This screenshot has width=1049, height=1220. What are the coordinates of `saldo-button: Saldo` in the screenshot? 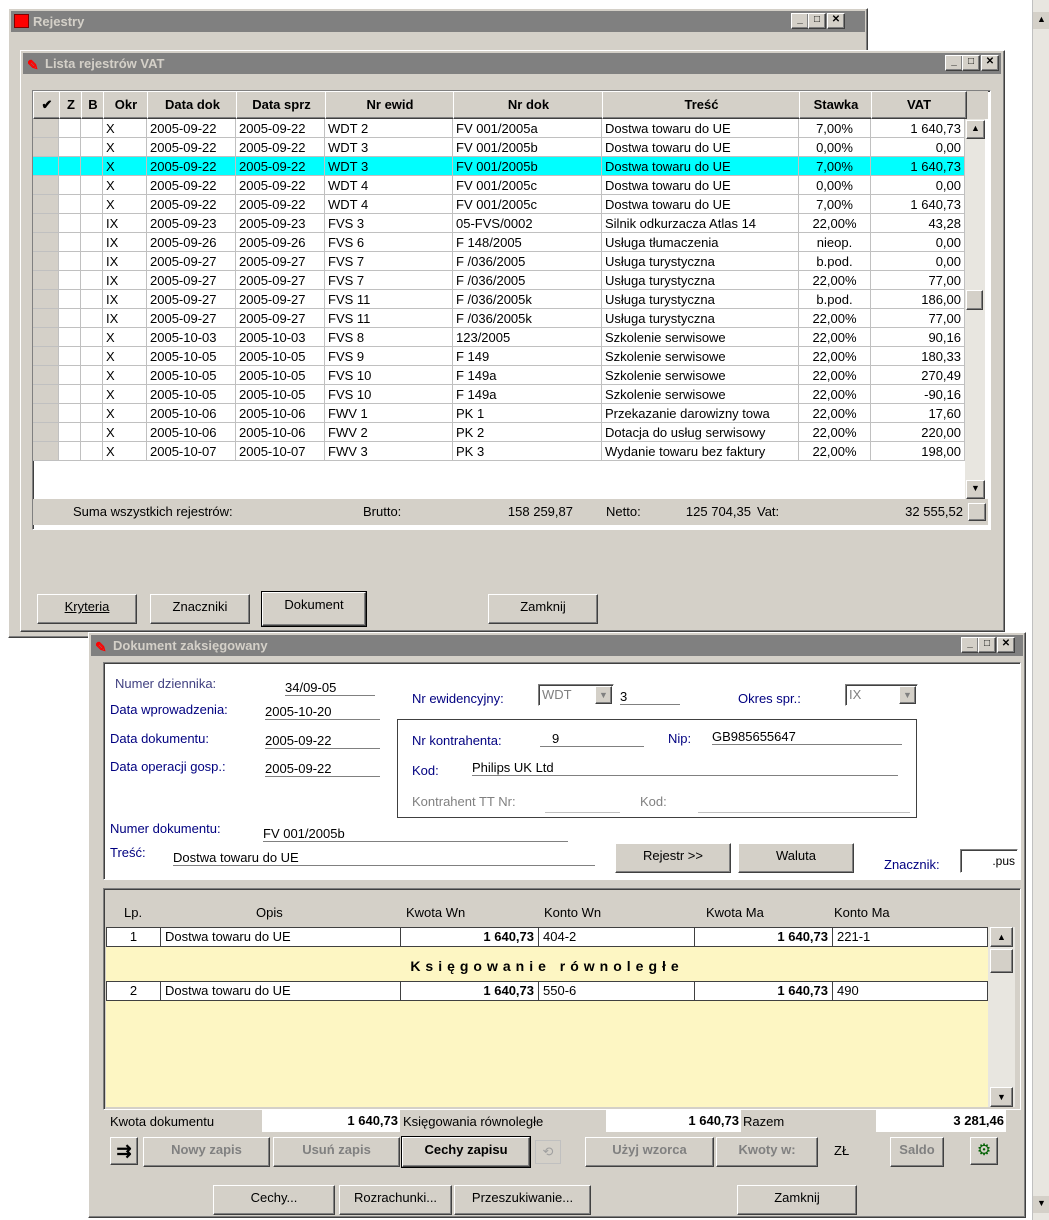 It's located at (917, 1152).